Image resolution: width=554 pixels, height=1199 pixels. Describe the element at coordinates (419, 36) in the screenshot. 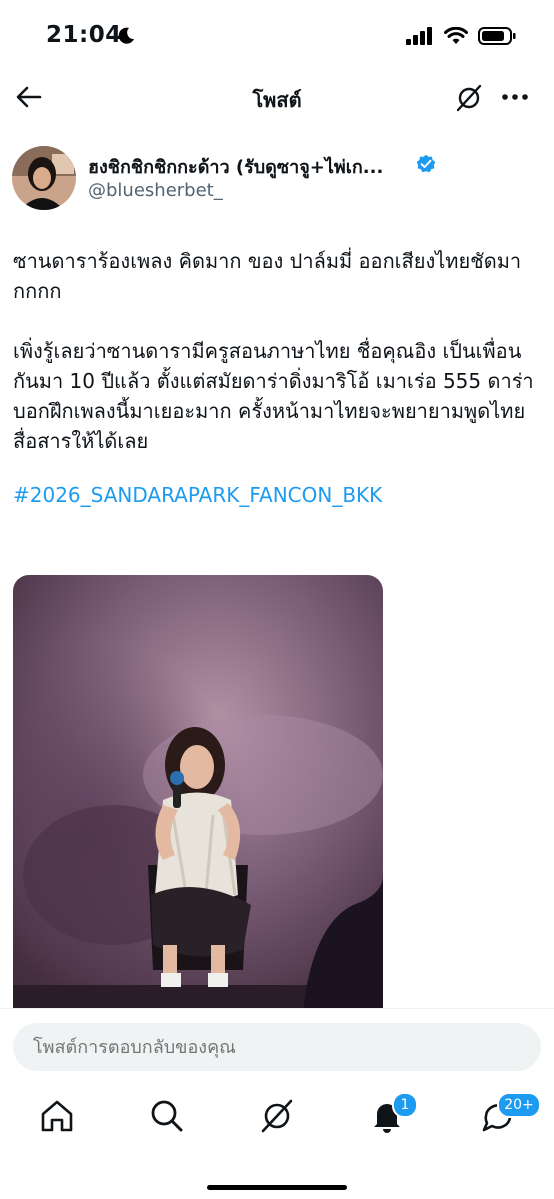

I see `signal-icon` at that location.